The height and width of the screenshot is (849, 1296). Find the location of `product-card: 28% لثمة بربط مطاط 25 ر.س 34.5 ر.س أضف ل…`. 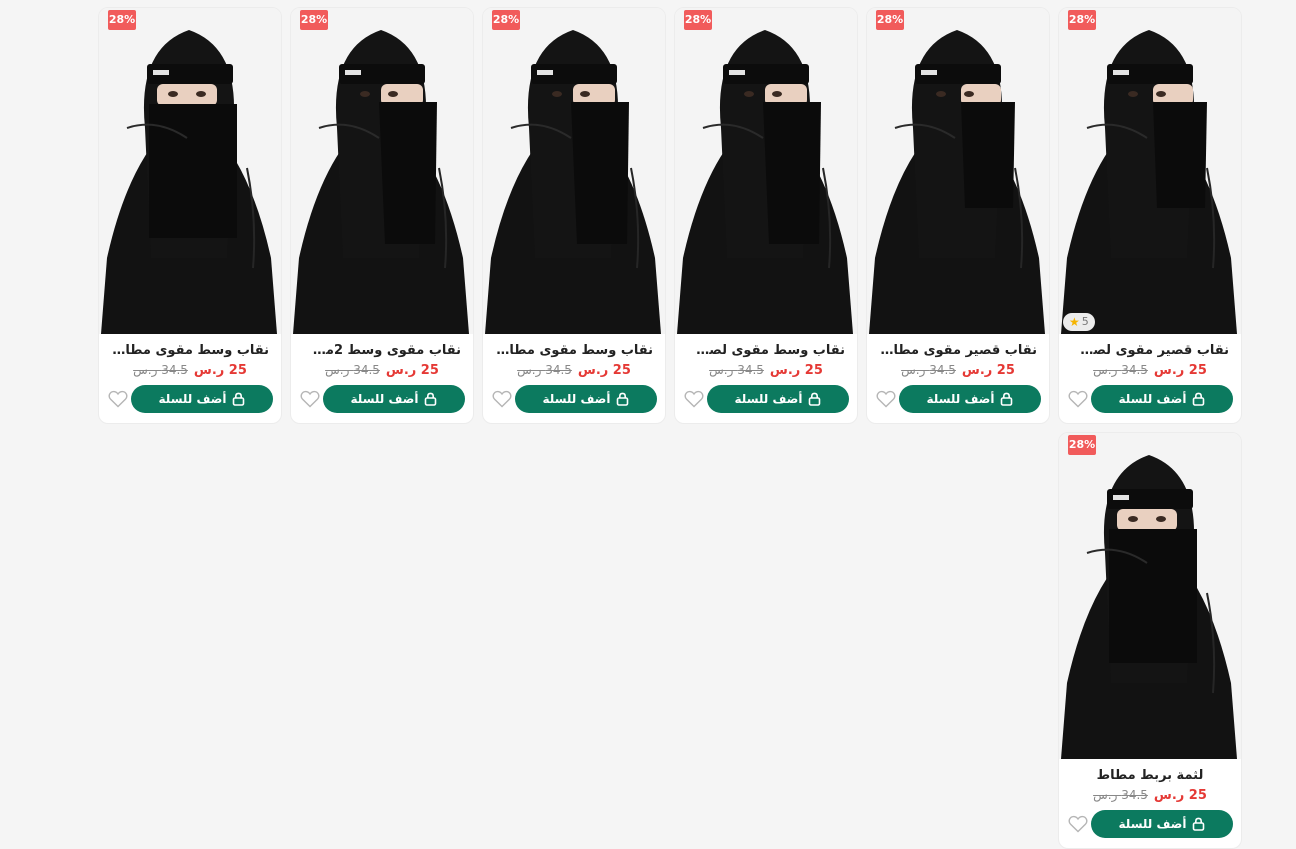

product-card: 28% لثمة بربط مطاط 25 ر.س 34.5 ر.س أضف ل… is located at coordinates (1150, 640).